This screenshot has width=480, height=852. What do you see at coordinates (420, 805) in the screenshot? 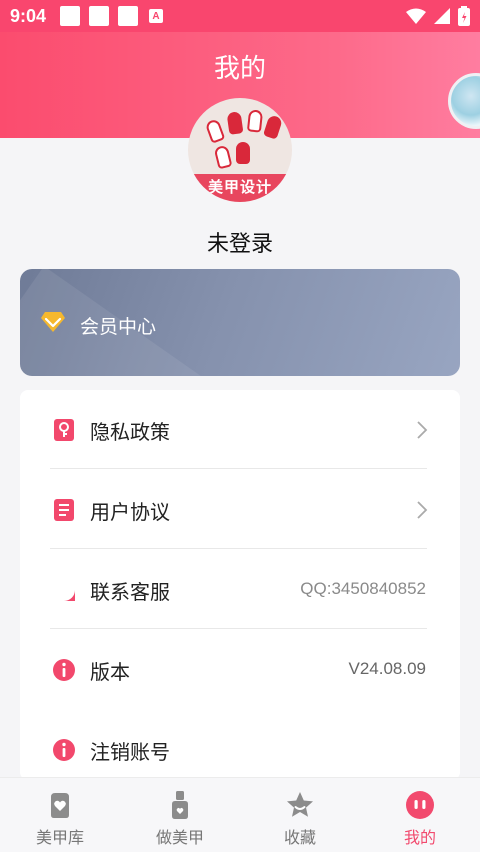
I see `profile-face-icon` at bounding box center [420, 805].